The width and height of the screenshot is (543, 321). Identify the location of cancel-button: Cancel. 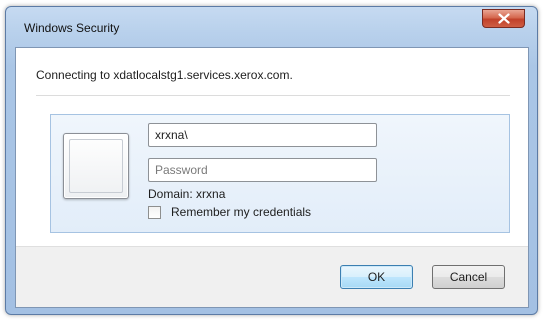
(468, 277).